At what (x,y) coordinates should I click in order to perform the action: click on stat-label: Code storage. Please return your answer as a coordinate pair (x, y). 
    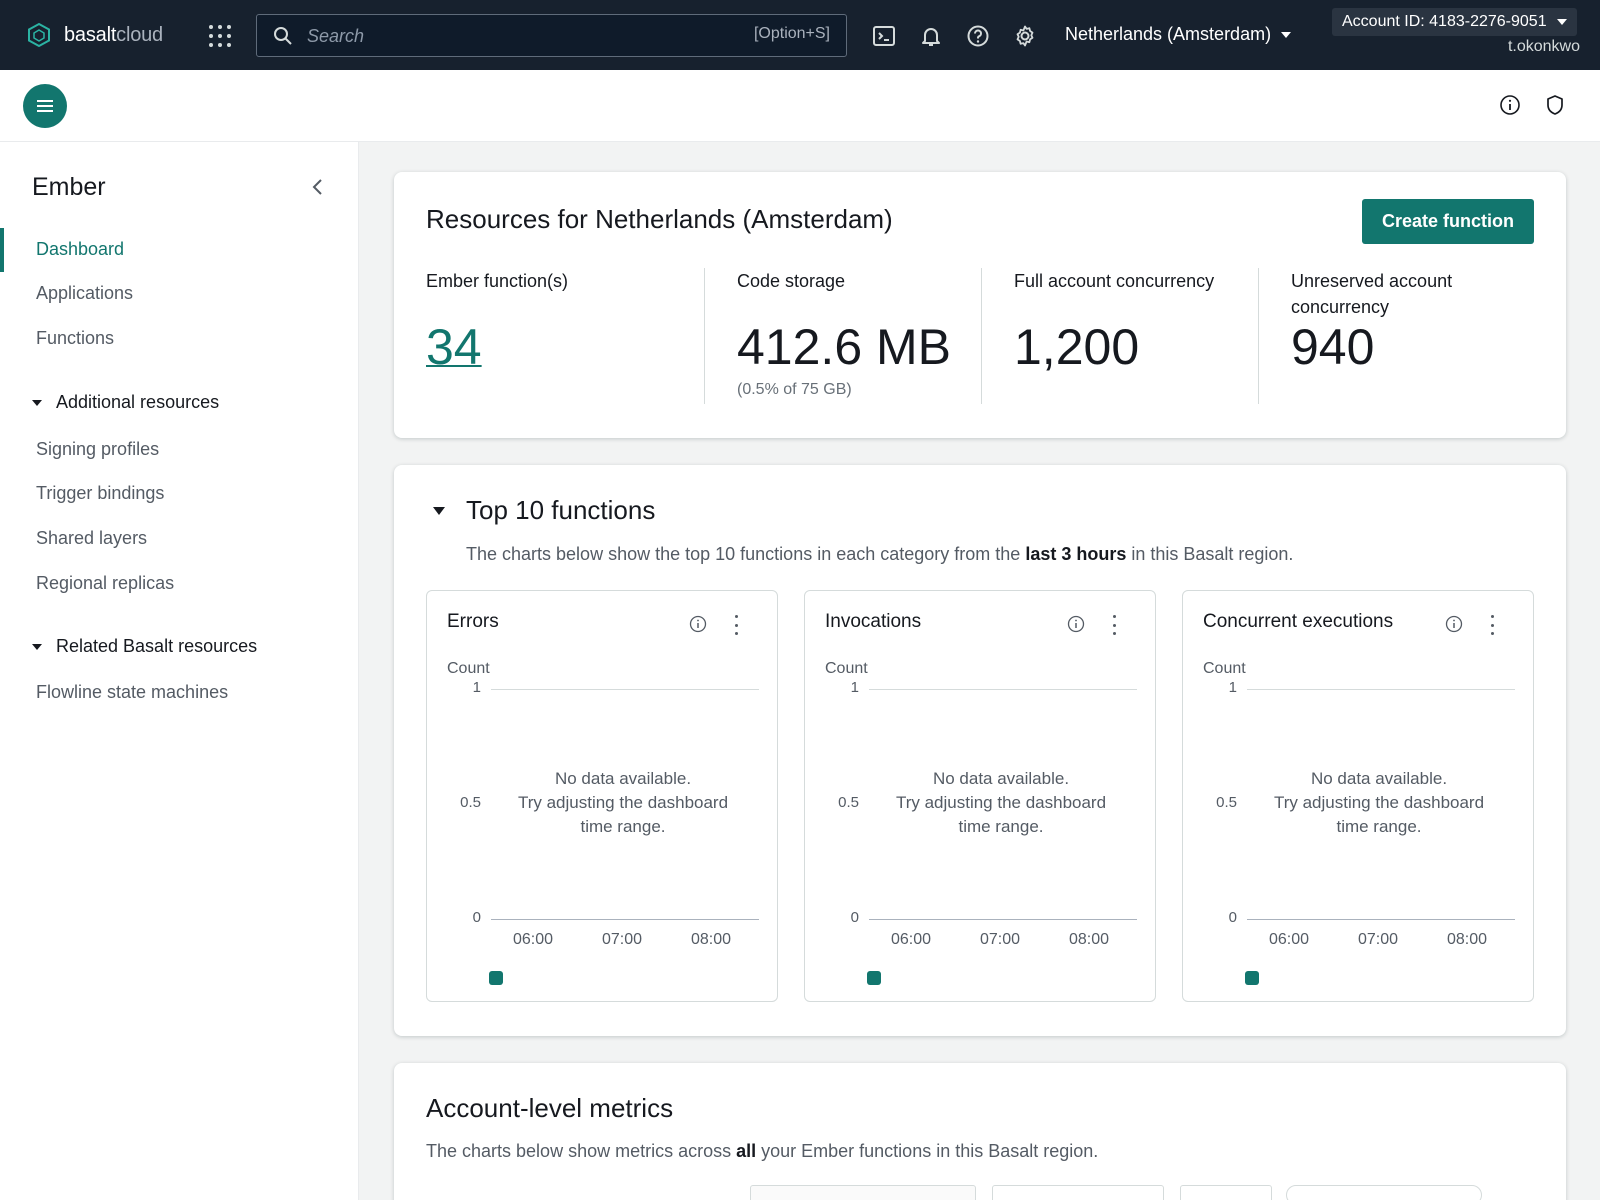
    Looking at the image, I should click on (791, 281).